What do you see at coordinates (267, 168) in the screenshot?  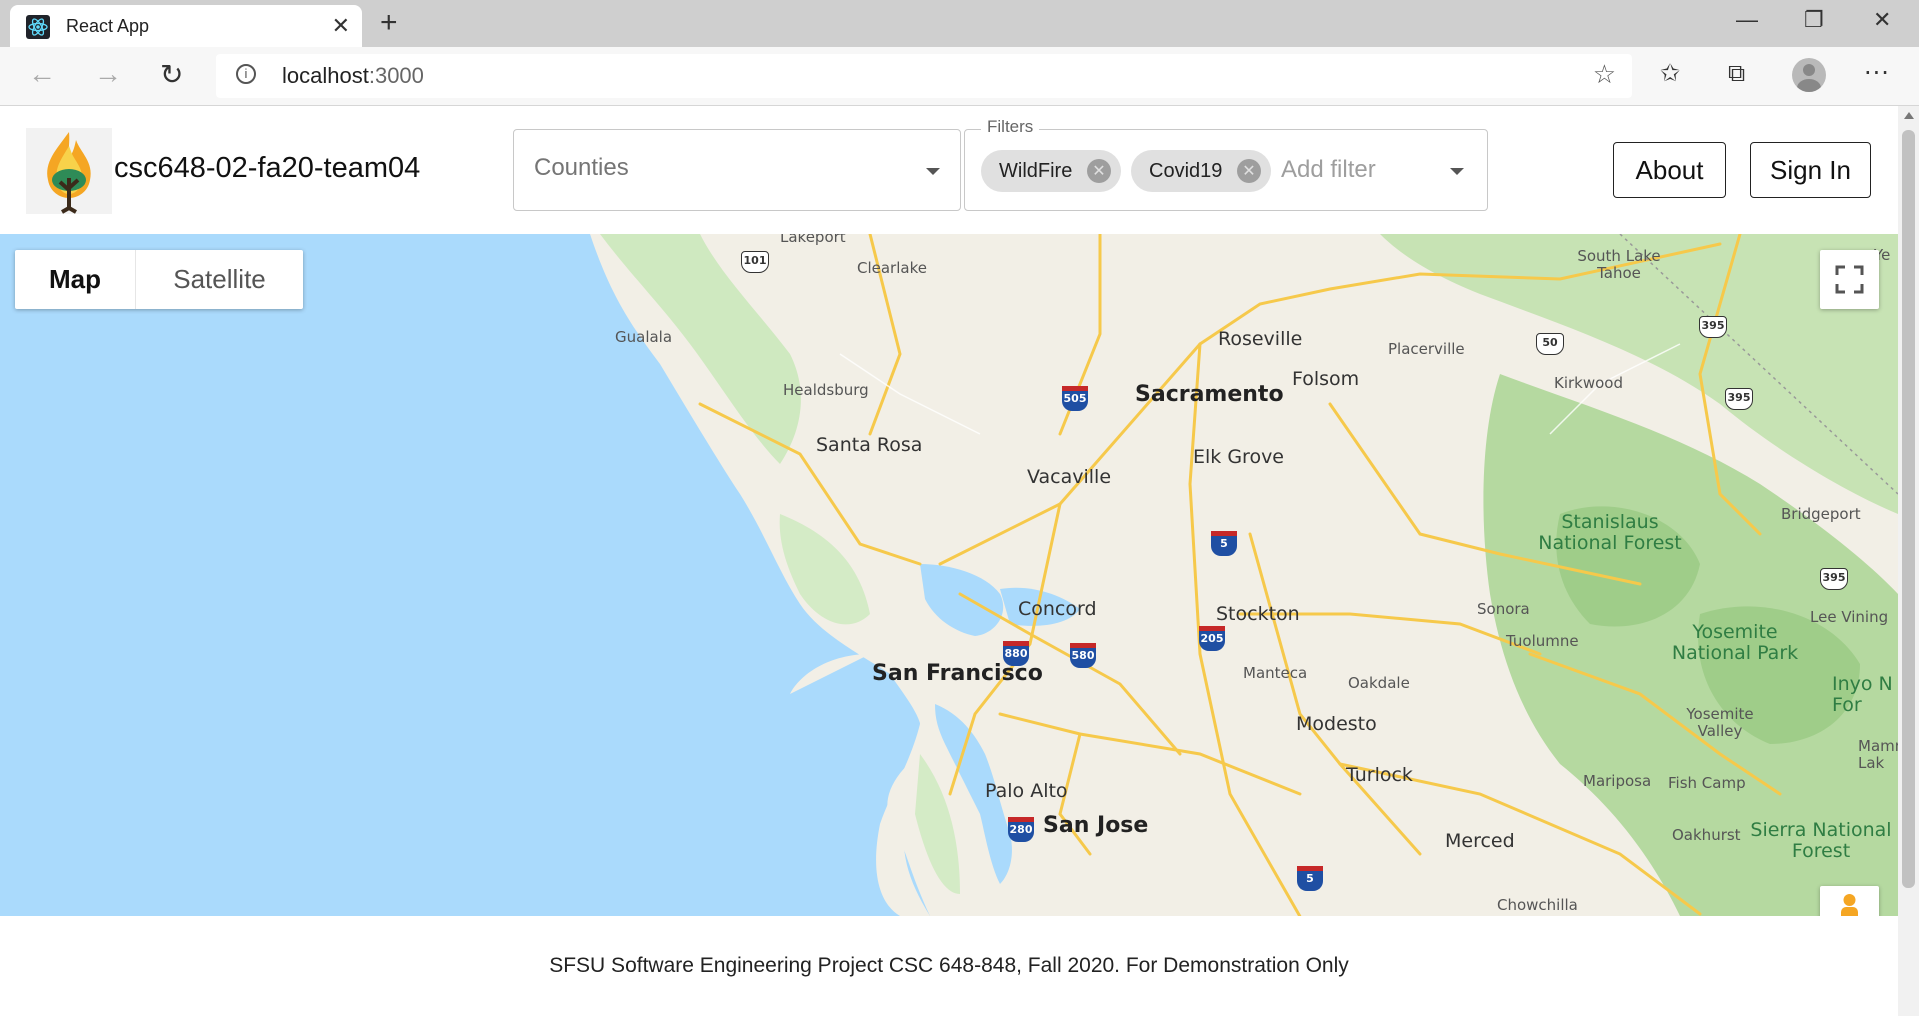 I see `brand-title: csc648-02-fa20-team04` at bounding box center [267, 168].